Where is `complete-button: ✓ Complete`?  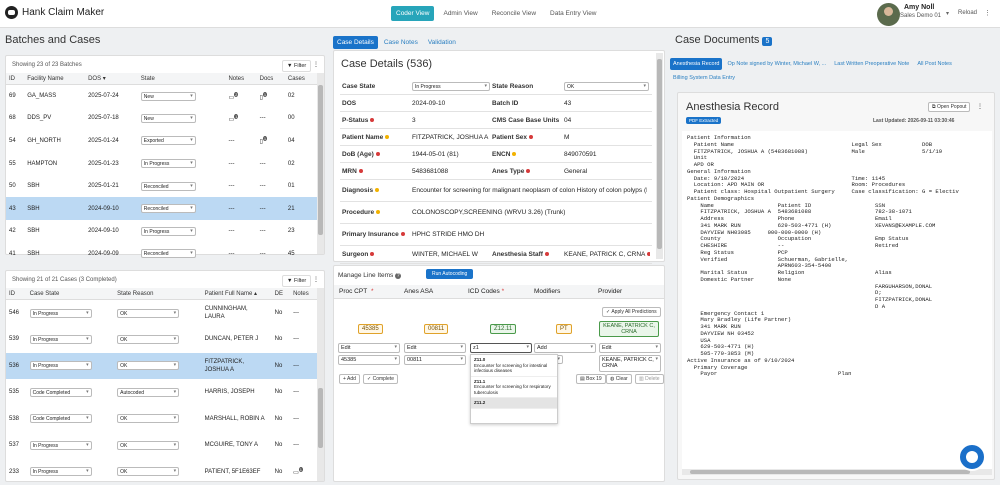
complete-button: ✓ Complete is located at coordinates (380, 379).